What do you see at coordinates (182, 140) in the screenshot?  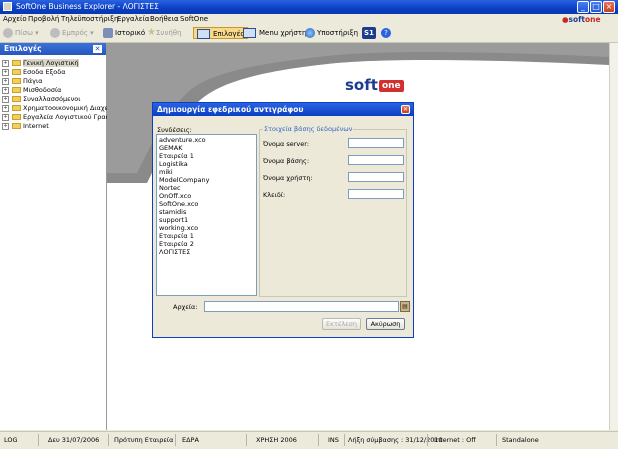 I see `connection-item: adventure.xco` at bounding box center [182, 140].